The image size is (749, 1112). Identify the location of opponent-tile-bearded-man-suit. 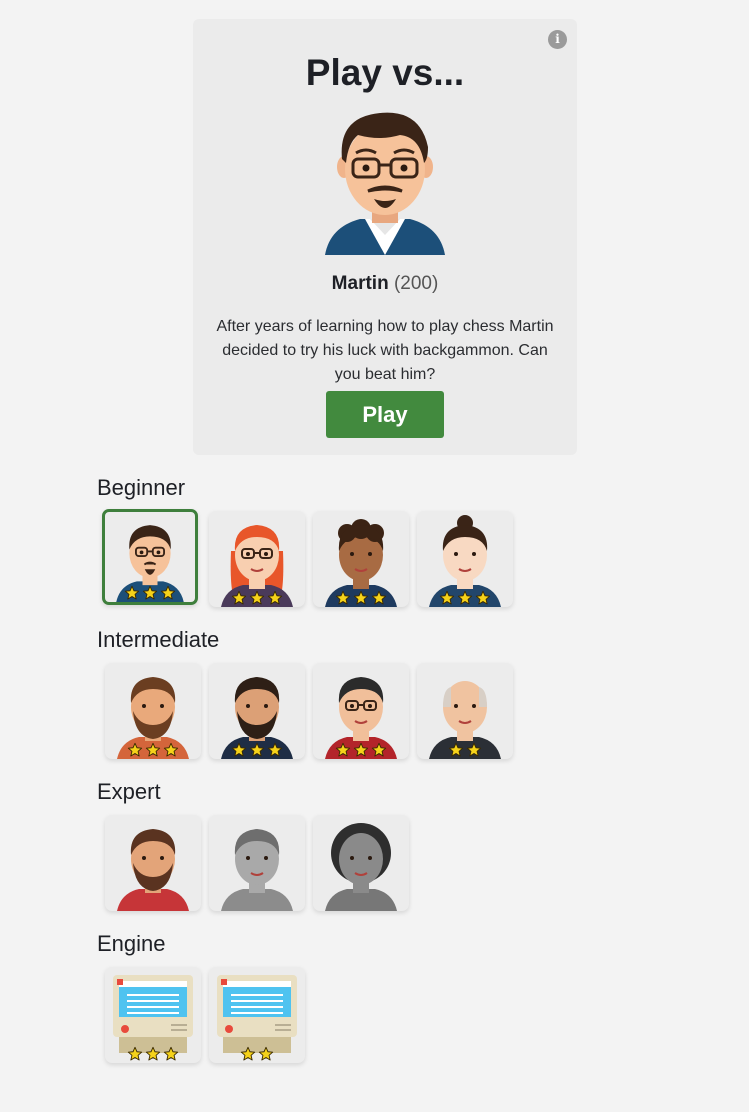
(257, 711).